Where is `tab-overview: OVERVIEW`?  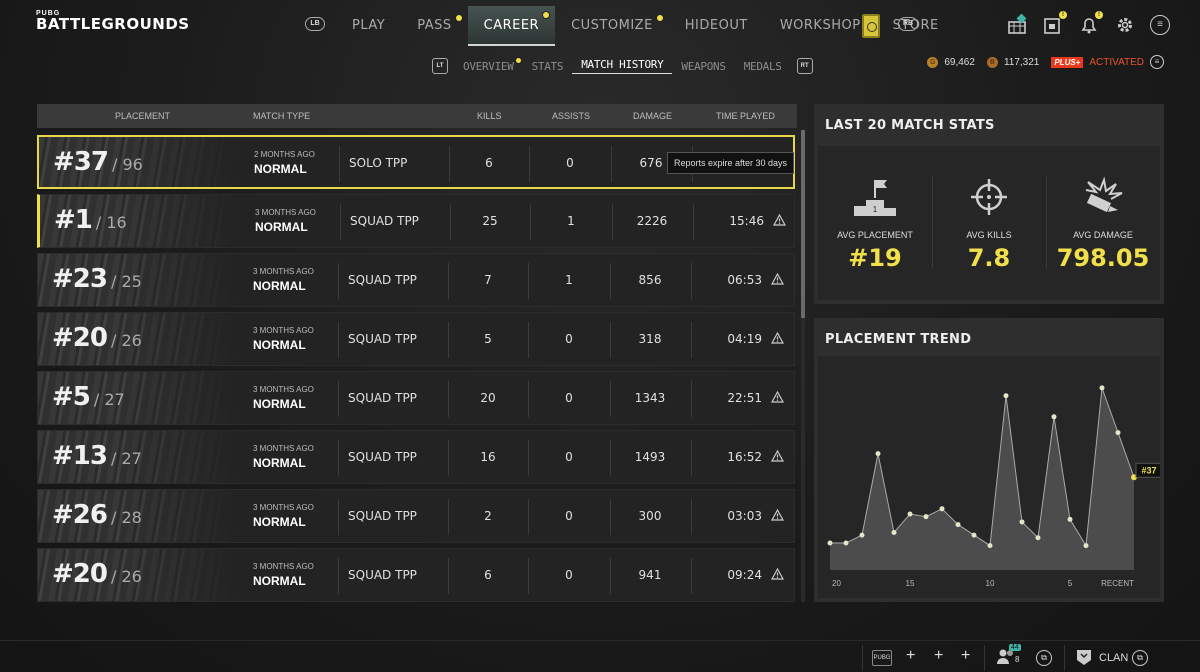 tab-overview: OVERVIEW is located at coordinates (488, 65).